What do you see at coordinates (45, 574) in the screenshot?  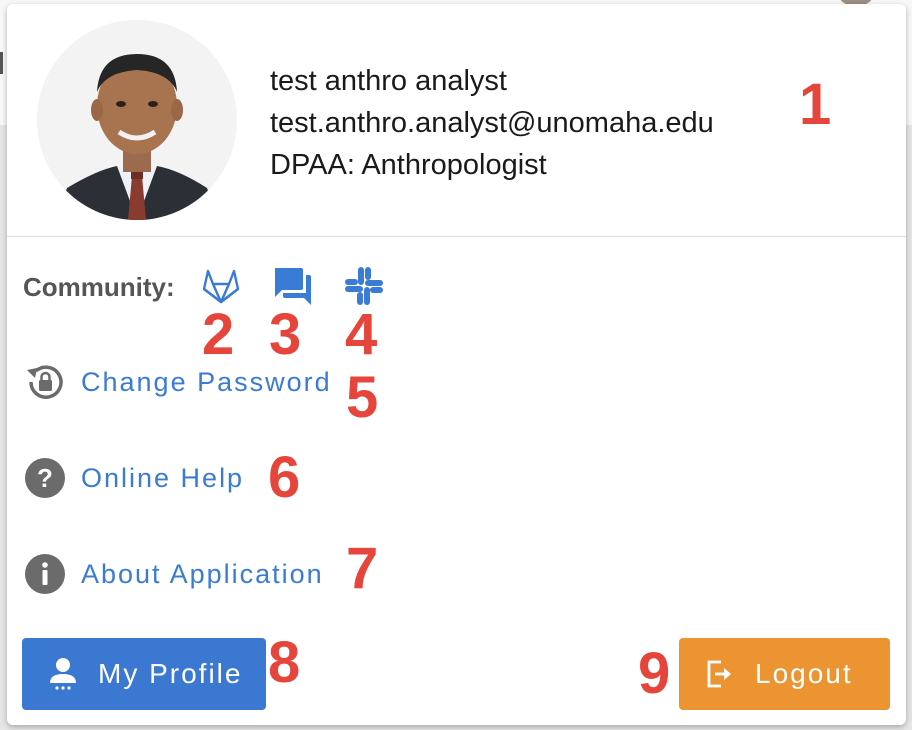 I see `info-icon` at bounding box center [45, 574].